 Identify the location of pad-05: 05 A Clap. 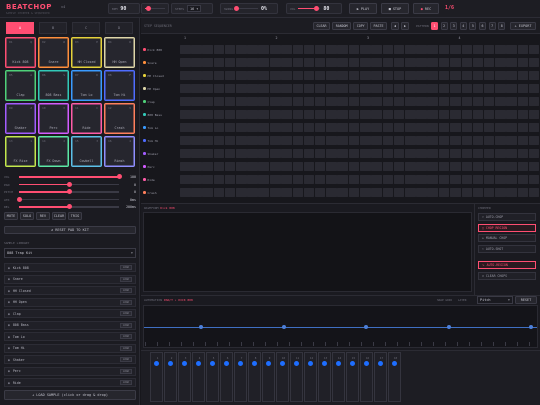
(20, 85).